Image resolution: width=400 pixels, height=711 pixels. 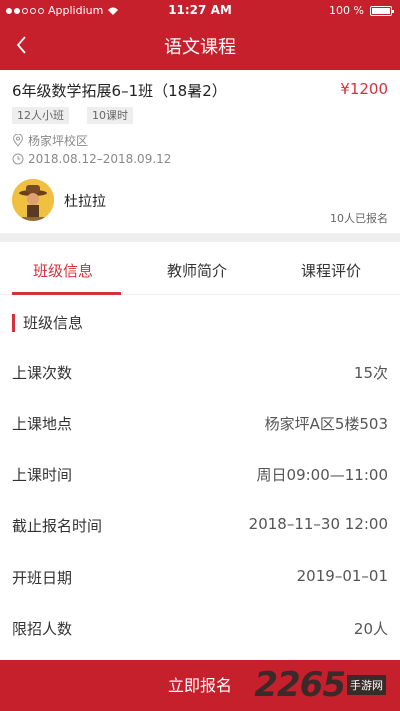 What do you see at coordinates (200, 10) in the screenshot?
I see `status-bar: Applidium 11:27 AM 100 %` at bounding box center [200, 10].